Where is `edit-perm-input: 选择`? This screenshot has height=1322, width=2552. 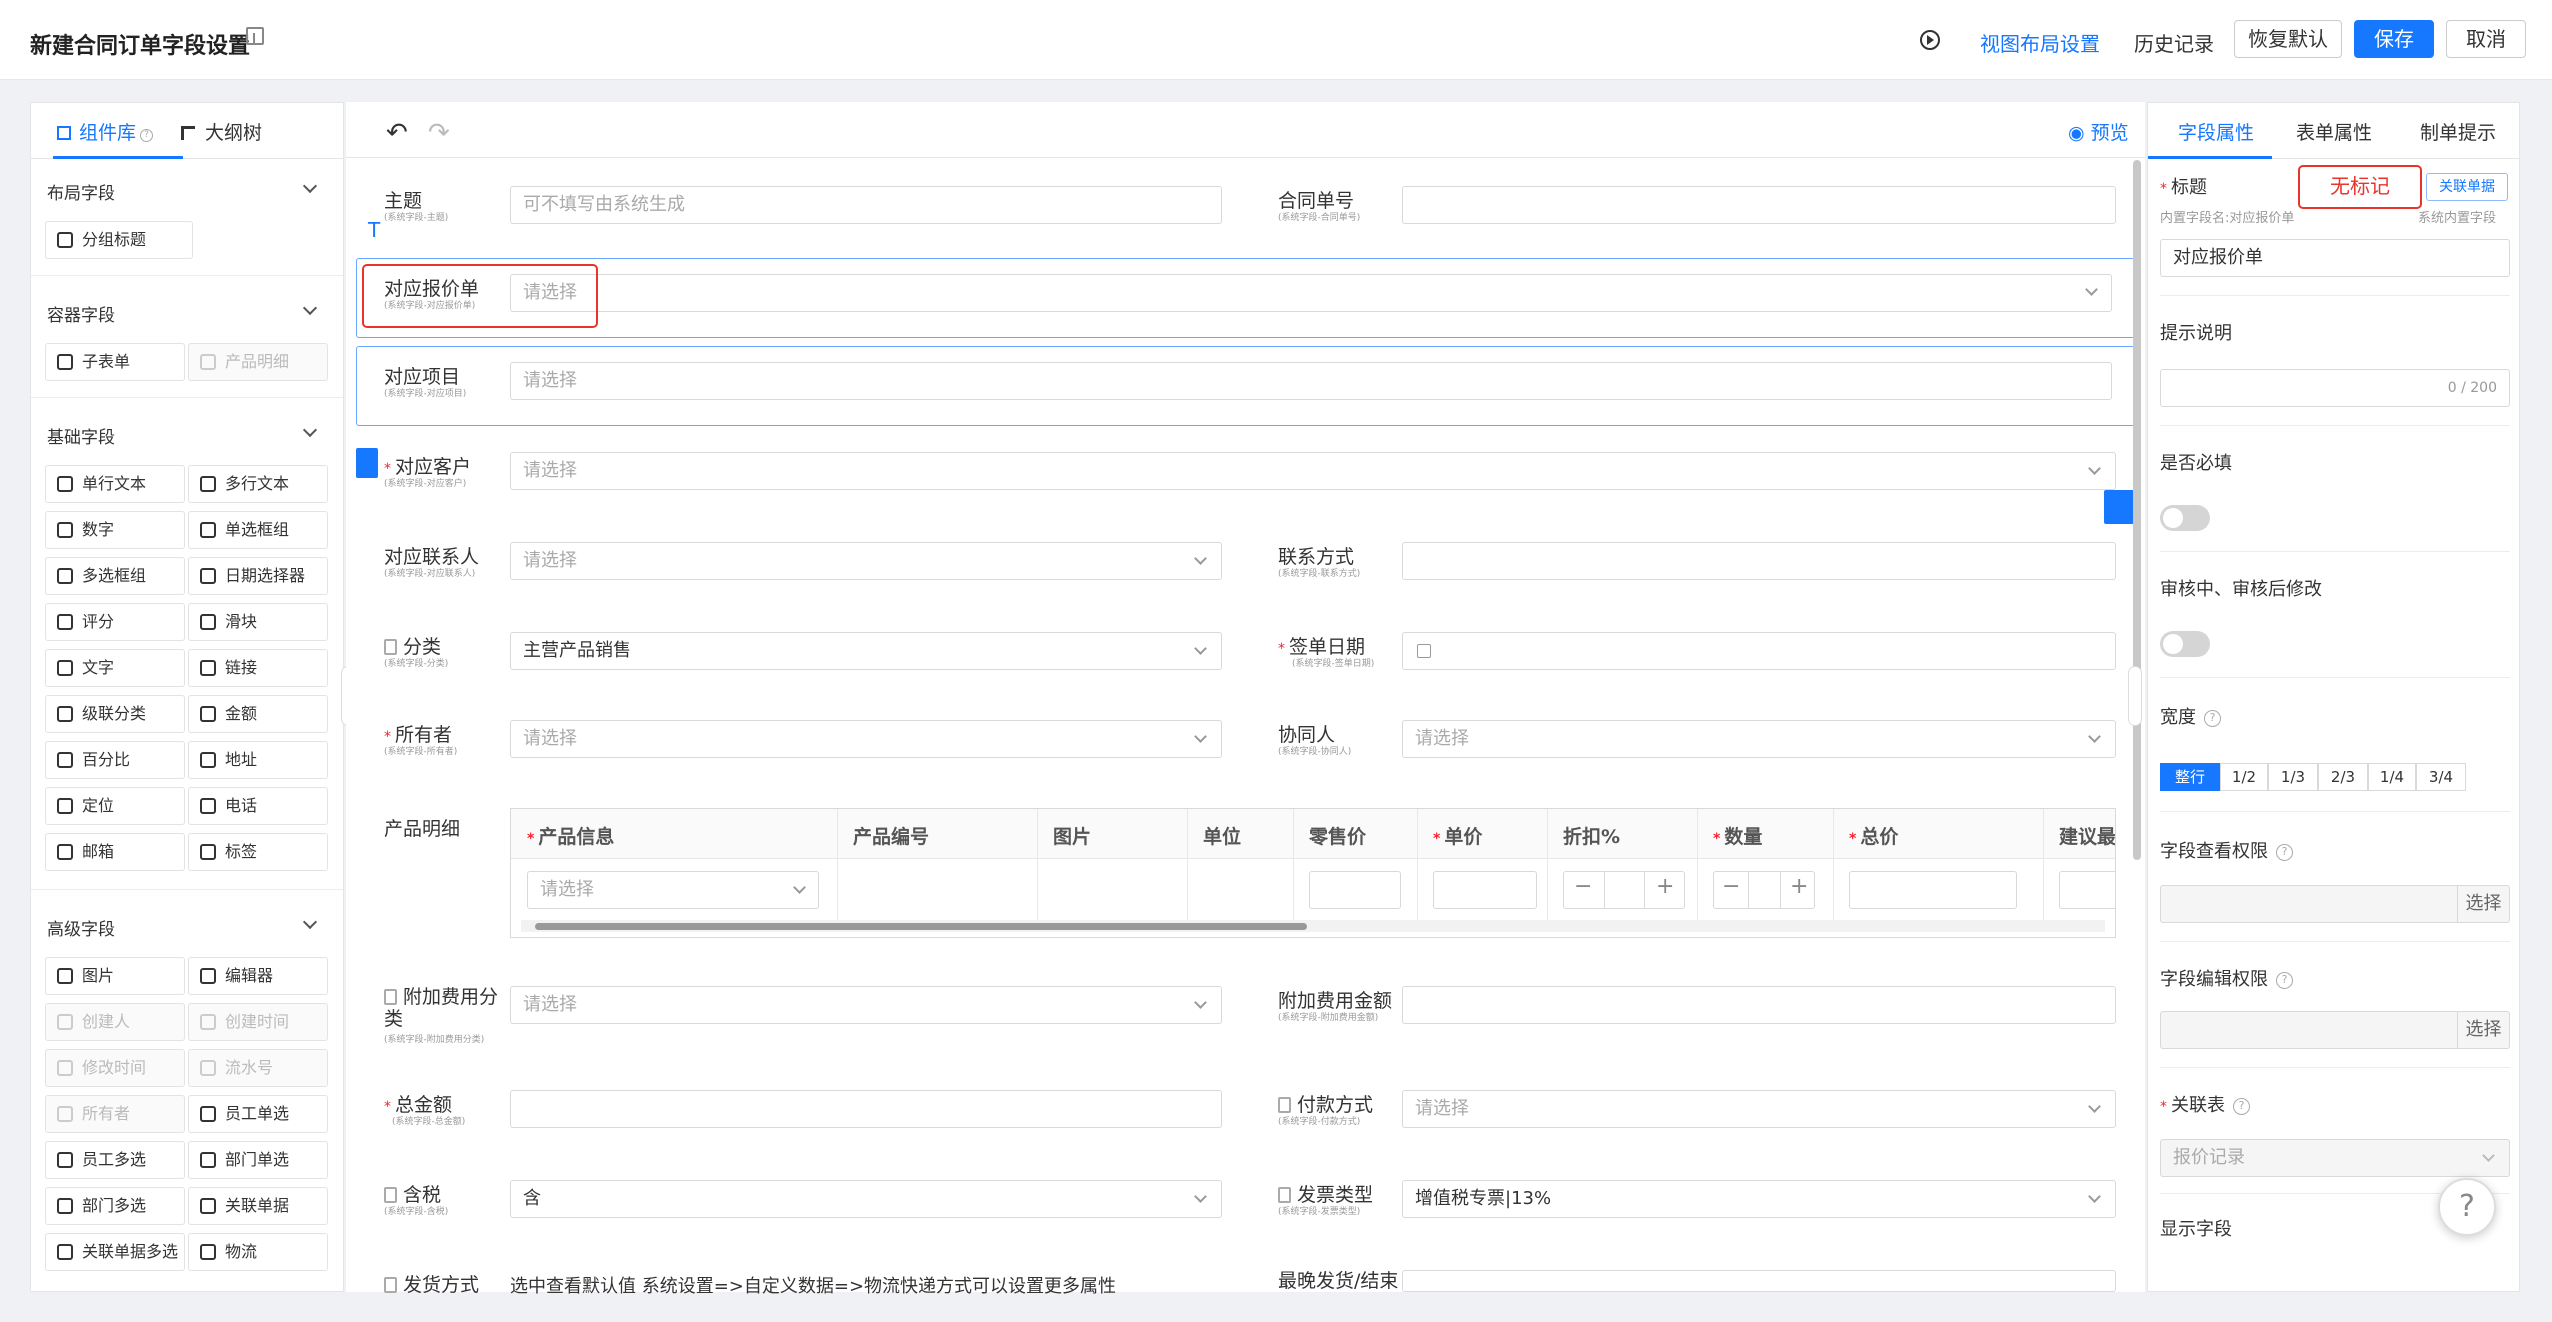
edit-perm-input: 选择 is located at coordinates (2335, 1030).